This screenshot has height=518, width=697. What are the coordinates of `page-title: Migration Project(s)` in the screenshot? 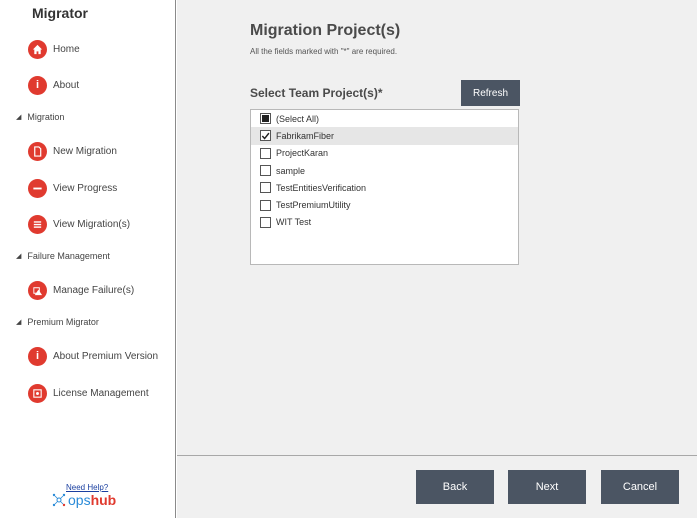 It's located at (325, 30).